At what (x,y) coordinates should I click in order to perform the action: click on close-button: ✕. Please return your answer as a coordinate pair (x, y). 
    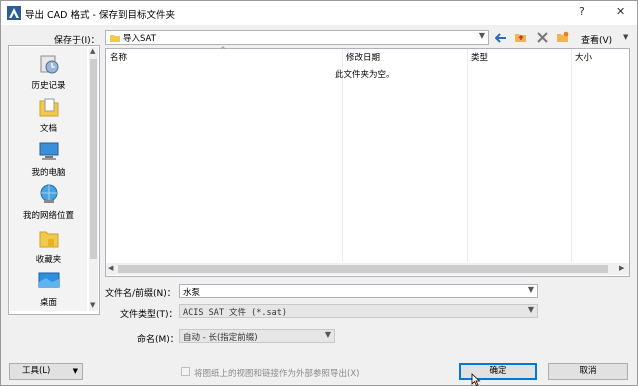
    Looking at the image, I should click on (620, 11).